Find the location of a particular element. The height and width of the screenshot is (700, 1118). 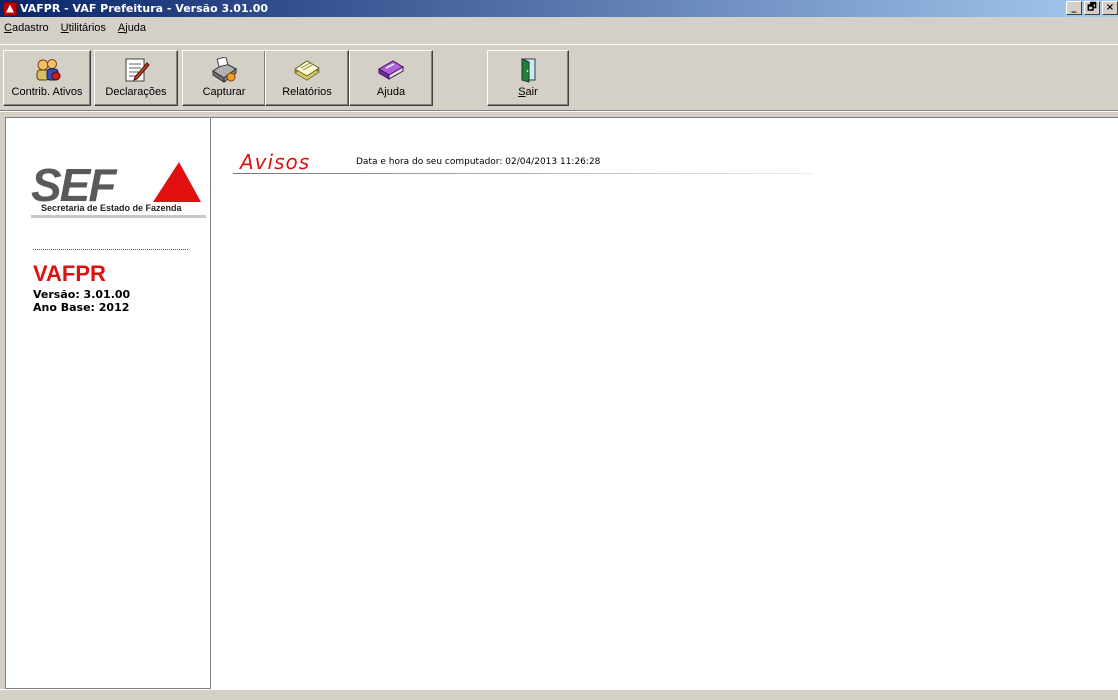

ajuda-button: Ajuda is located at coordinates (391, 78).